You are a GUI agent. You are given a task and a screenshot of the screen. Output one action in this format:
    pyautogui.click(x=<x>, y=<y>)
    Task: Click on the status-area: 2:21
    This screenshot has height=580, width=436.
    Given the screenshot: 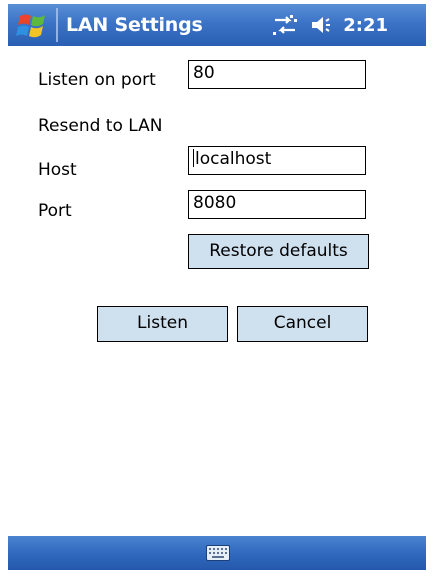 What is the action you would take?
    pyautogui.click(x=329, y=25)
    